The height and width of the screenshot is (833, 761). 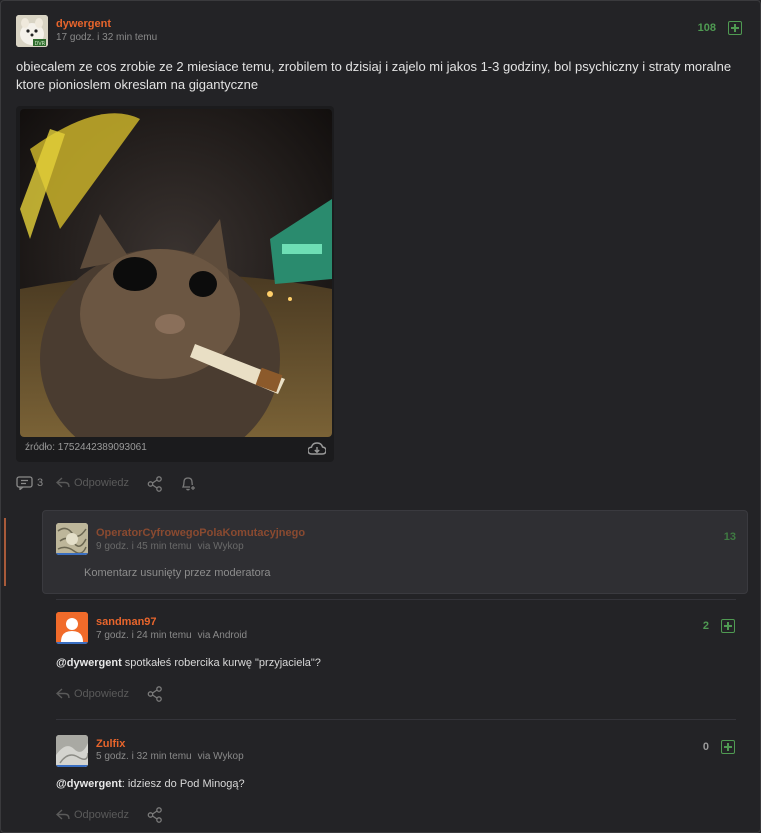 I want to click on comment3-time: 5 godz. i 32 min temu, so click(x=144, y=756).